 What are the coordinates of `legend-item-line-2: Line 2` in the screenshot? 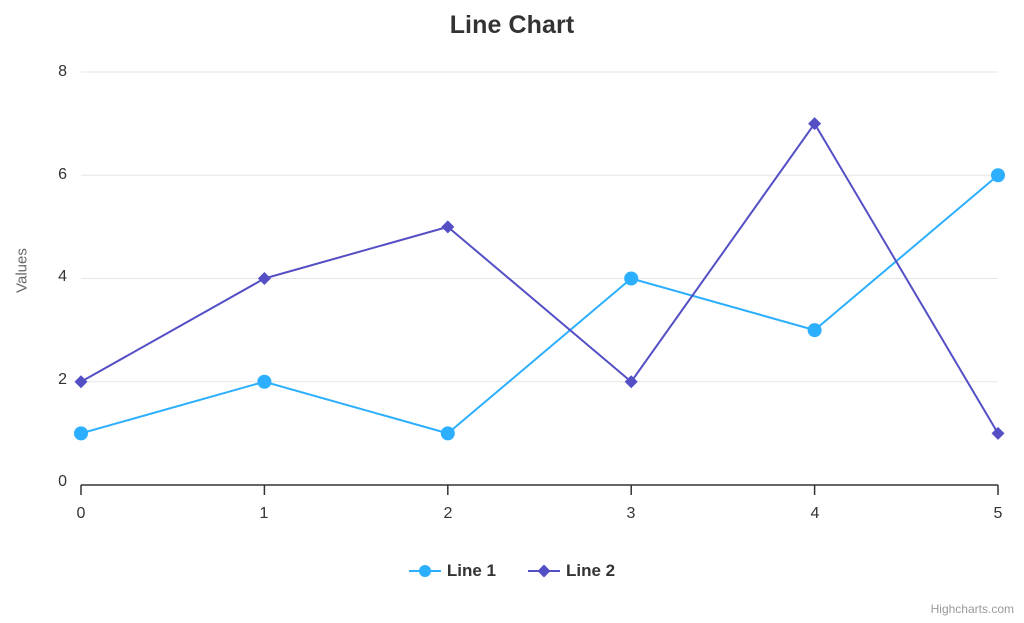 It's located at (571, 571).